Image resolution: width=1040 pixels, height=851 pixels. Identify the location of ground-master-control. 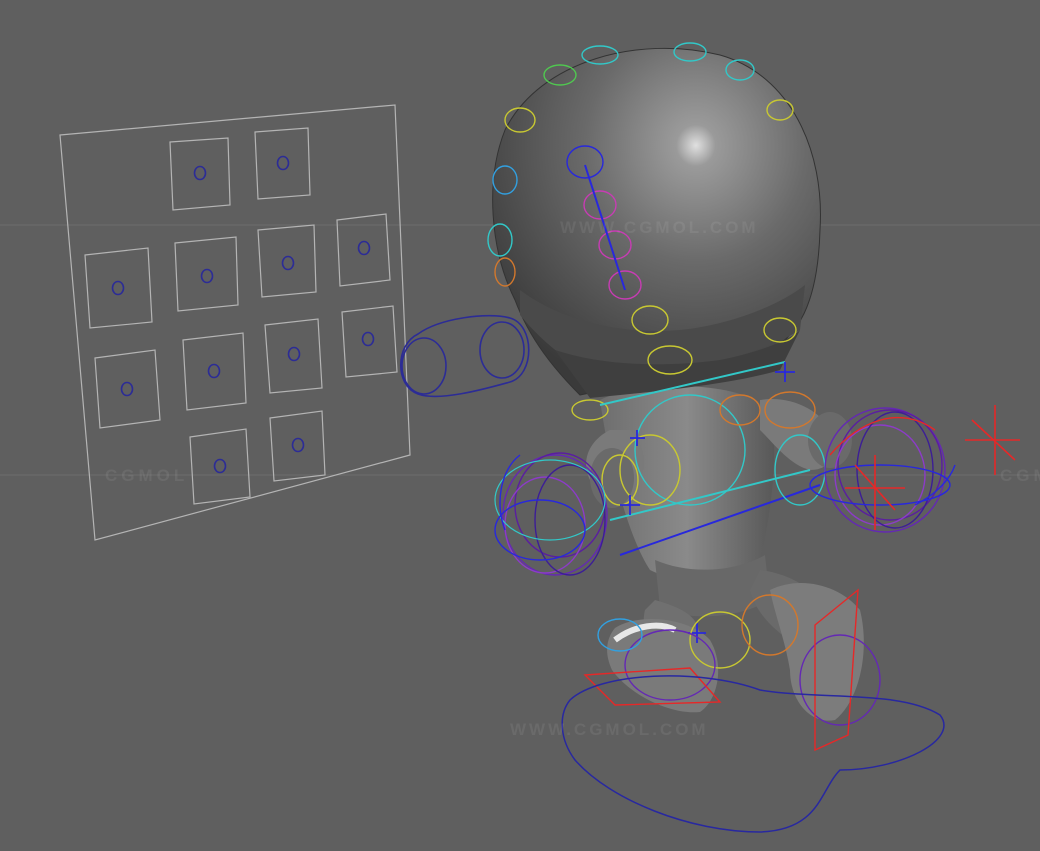
(753, 754).